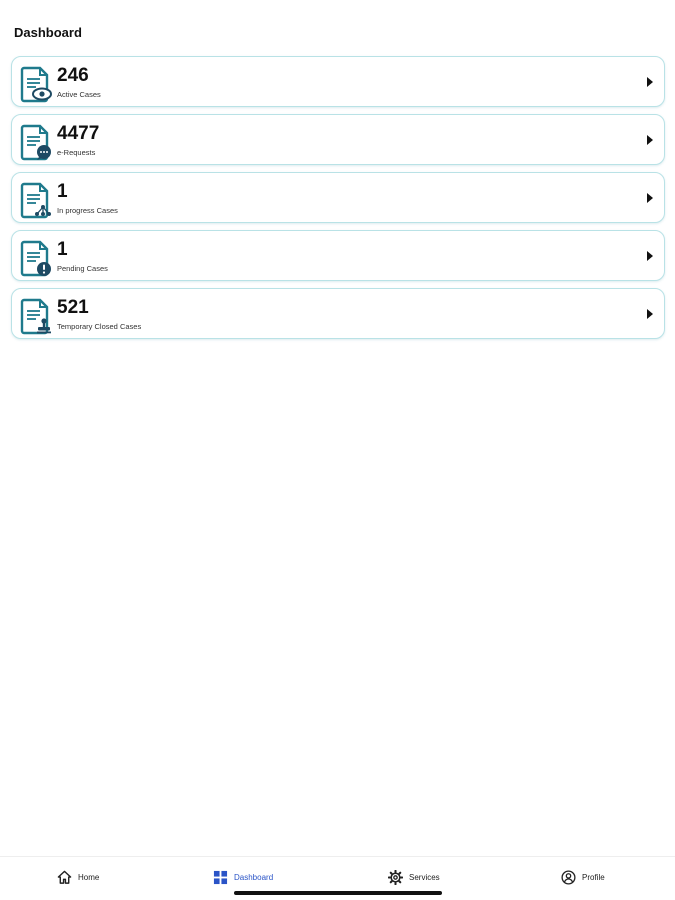 The height and width of the screenshot is (900, 675). What do you see at coordinates (64, 877) in the screenshot?
I see `home-icon` at bounding box center [64, 877].